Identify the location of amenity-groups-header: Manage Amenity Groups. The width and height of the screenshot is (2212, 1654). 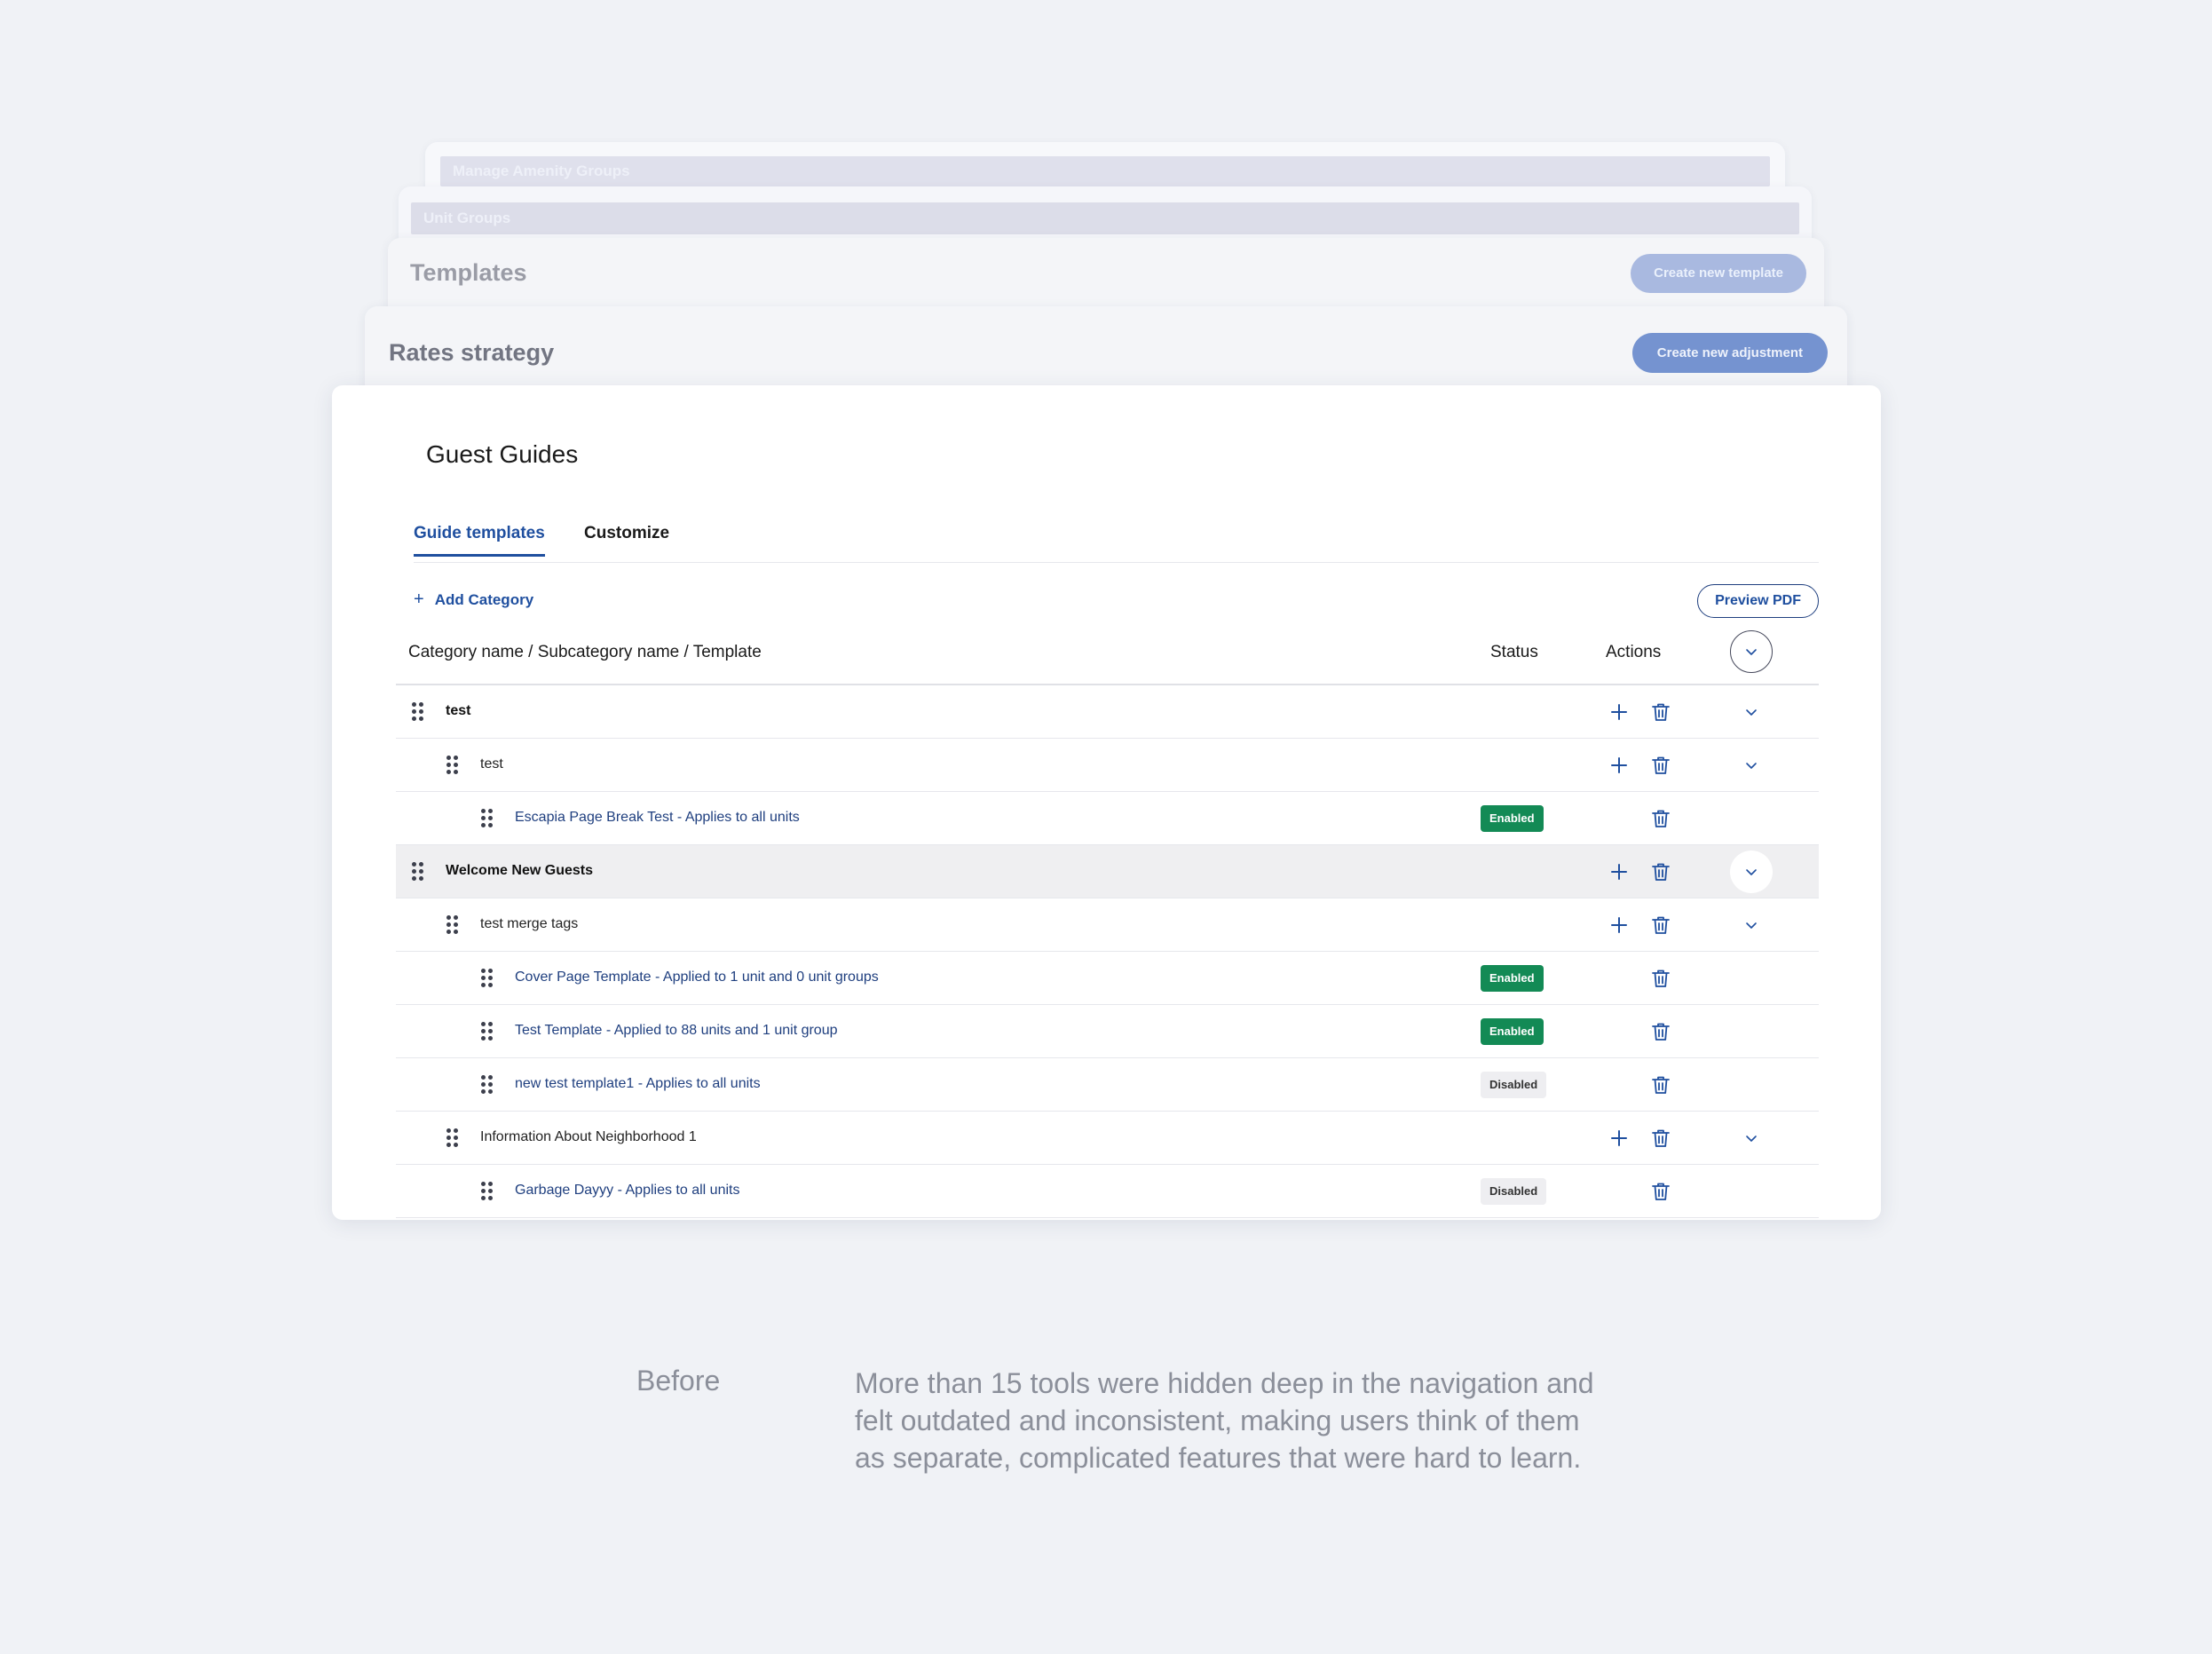
(1105, 171).